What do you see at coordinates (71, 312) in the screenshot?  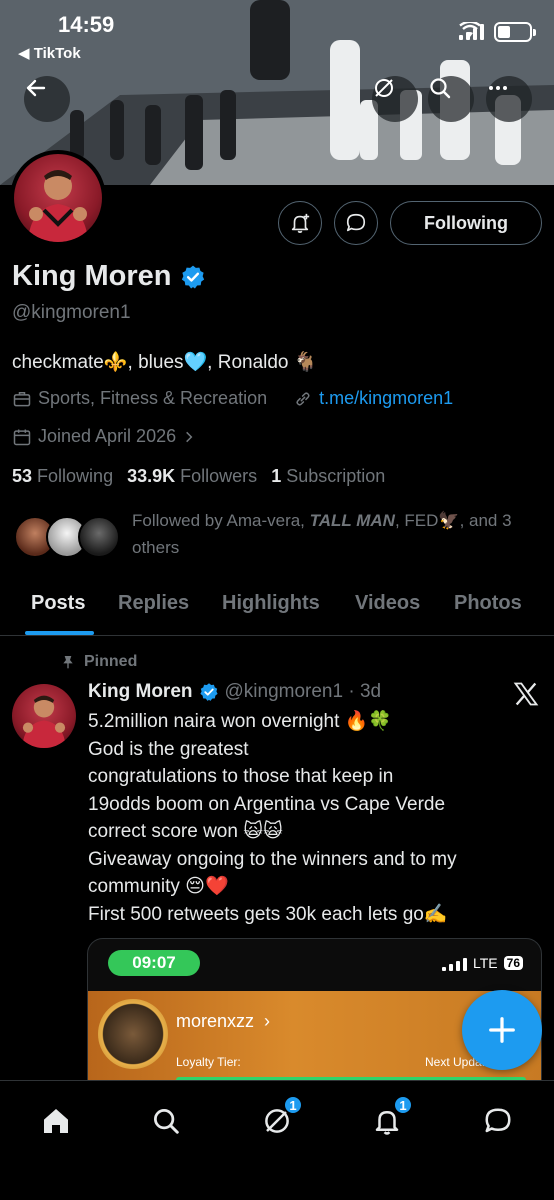 I see `profile-handle: @kingmoren1` at bounding box center [71, 312].